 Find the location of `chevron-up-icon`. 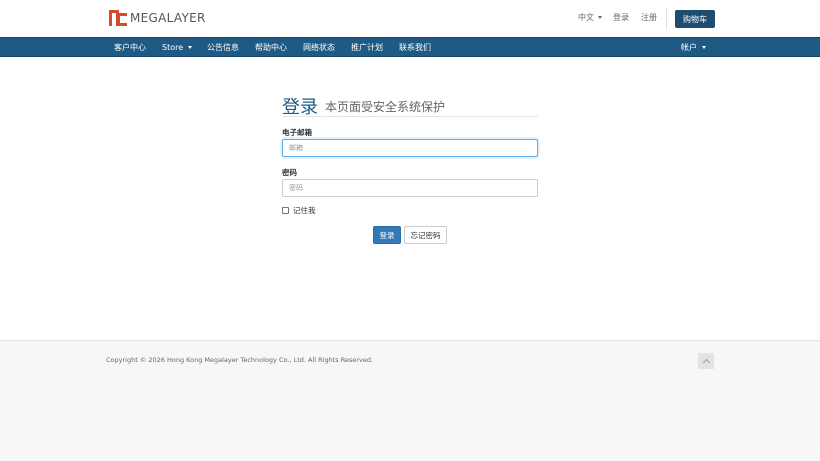

chevron-up-icon is located at coordinates (706, 362).